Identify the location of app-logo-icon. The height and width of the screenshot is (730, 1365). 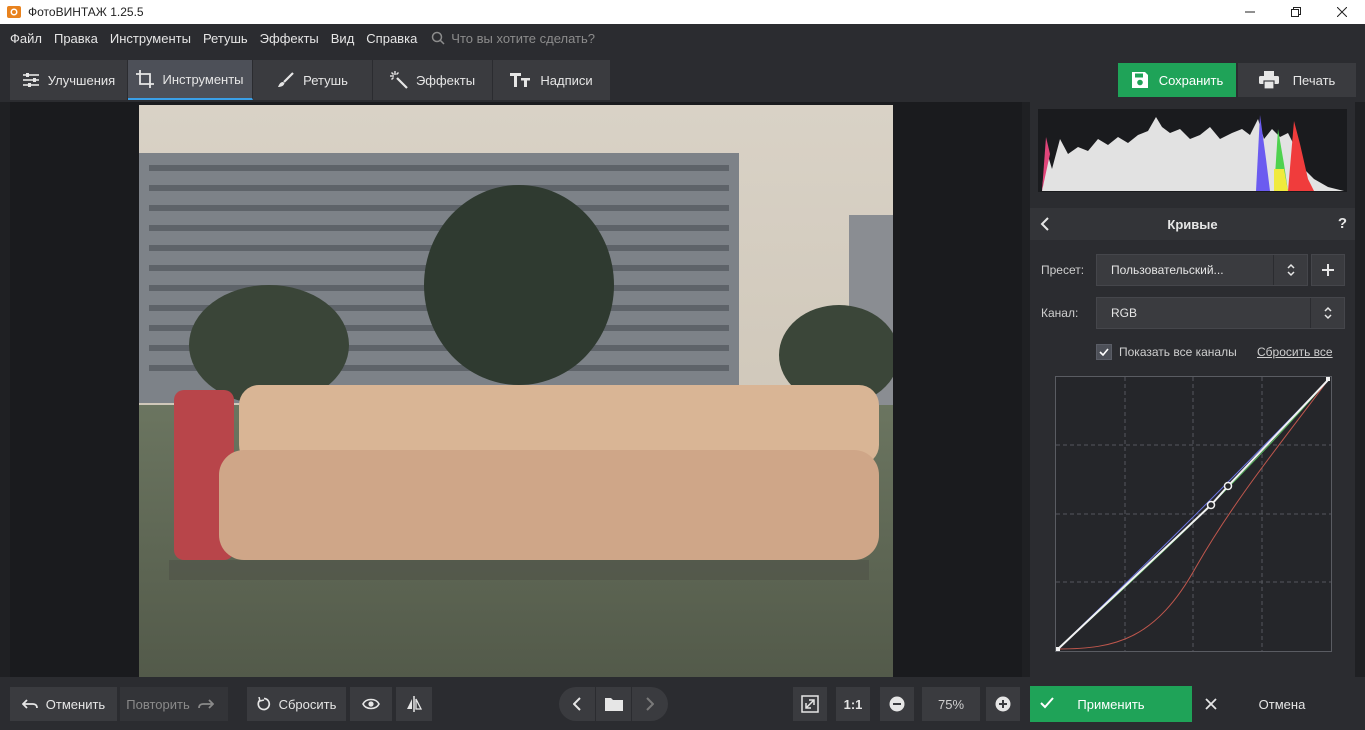
(14, 12).